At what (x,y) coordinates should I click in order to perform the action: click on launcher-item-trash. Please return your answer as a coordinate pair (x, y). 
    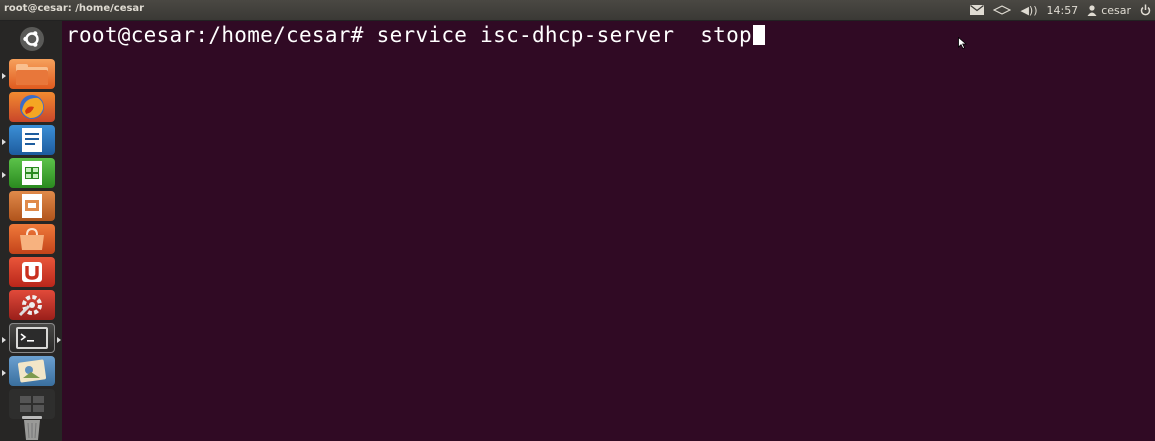
    Looking at the image, I should click on (32, 427).